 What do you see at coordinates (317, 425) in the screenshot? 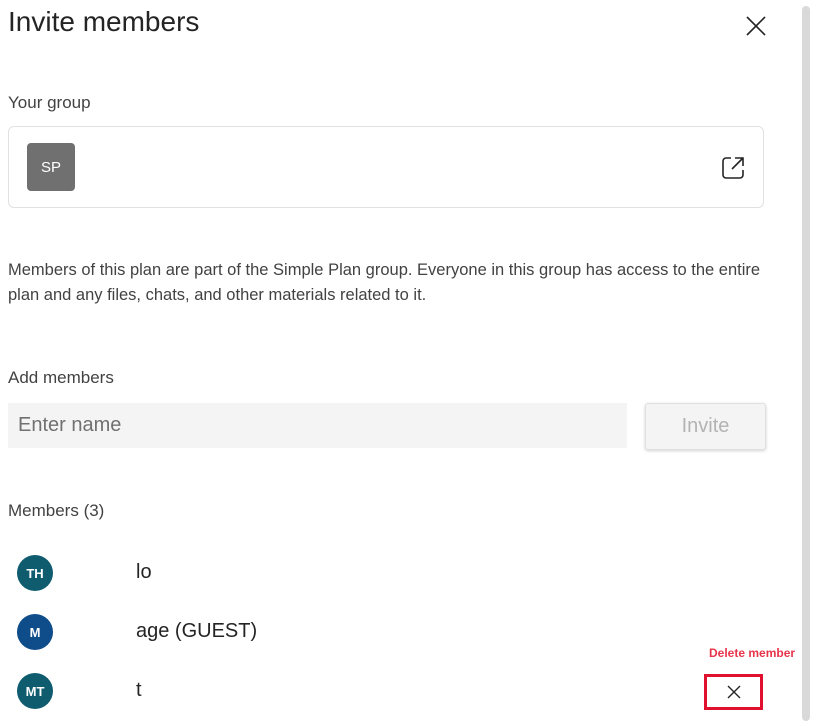
I see `enter-name-input` at bounding box center [317, 425].